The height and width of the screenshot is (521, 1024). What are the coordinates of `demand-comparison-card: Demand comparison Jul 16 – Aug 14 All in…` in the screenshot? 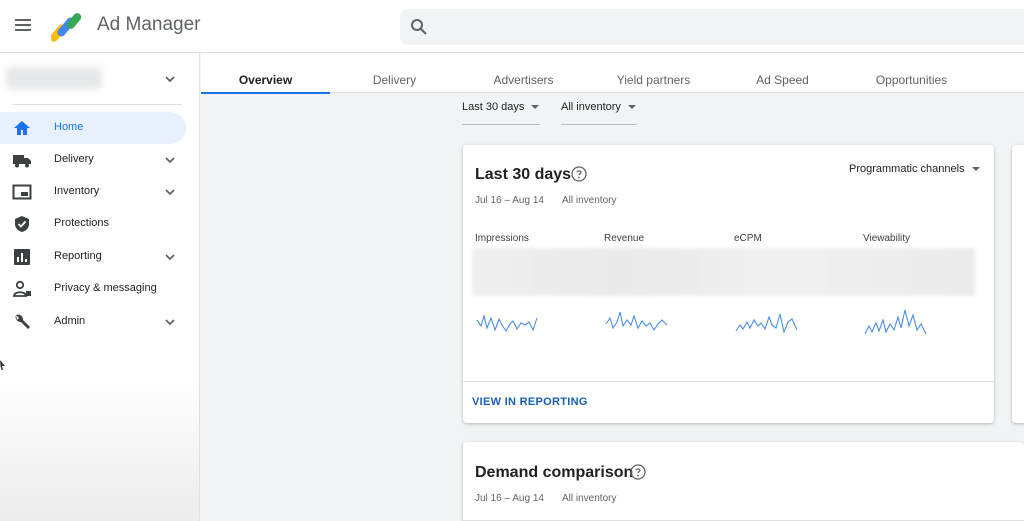 It's located at (743, 481).